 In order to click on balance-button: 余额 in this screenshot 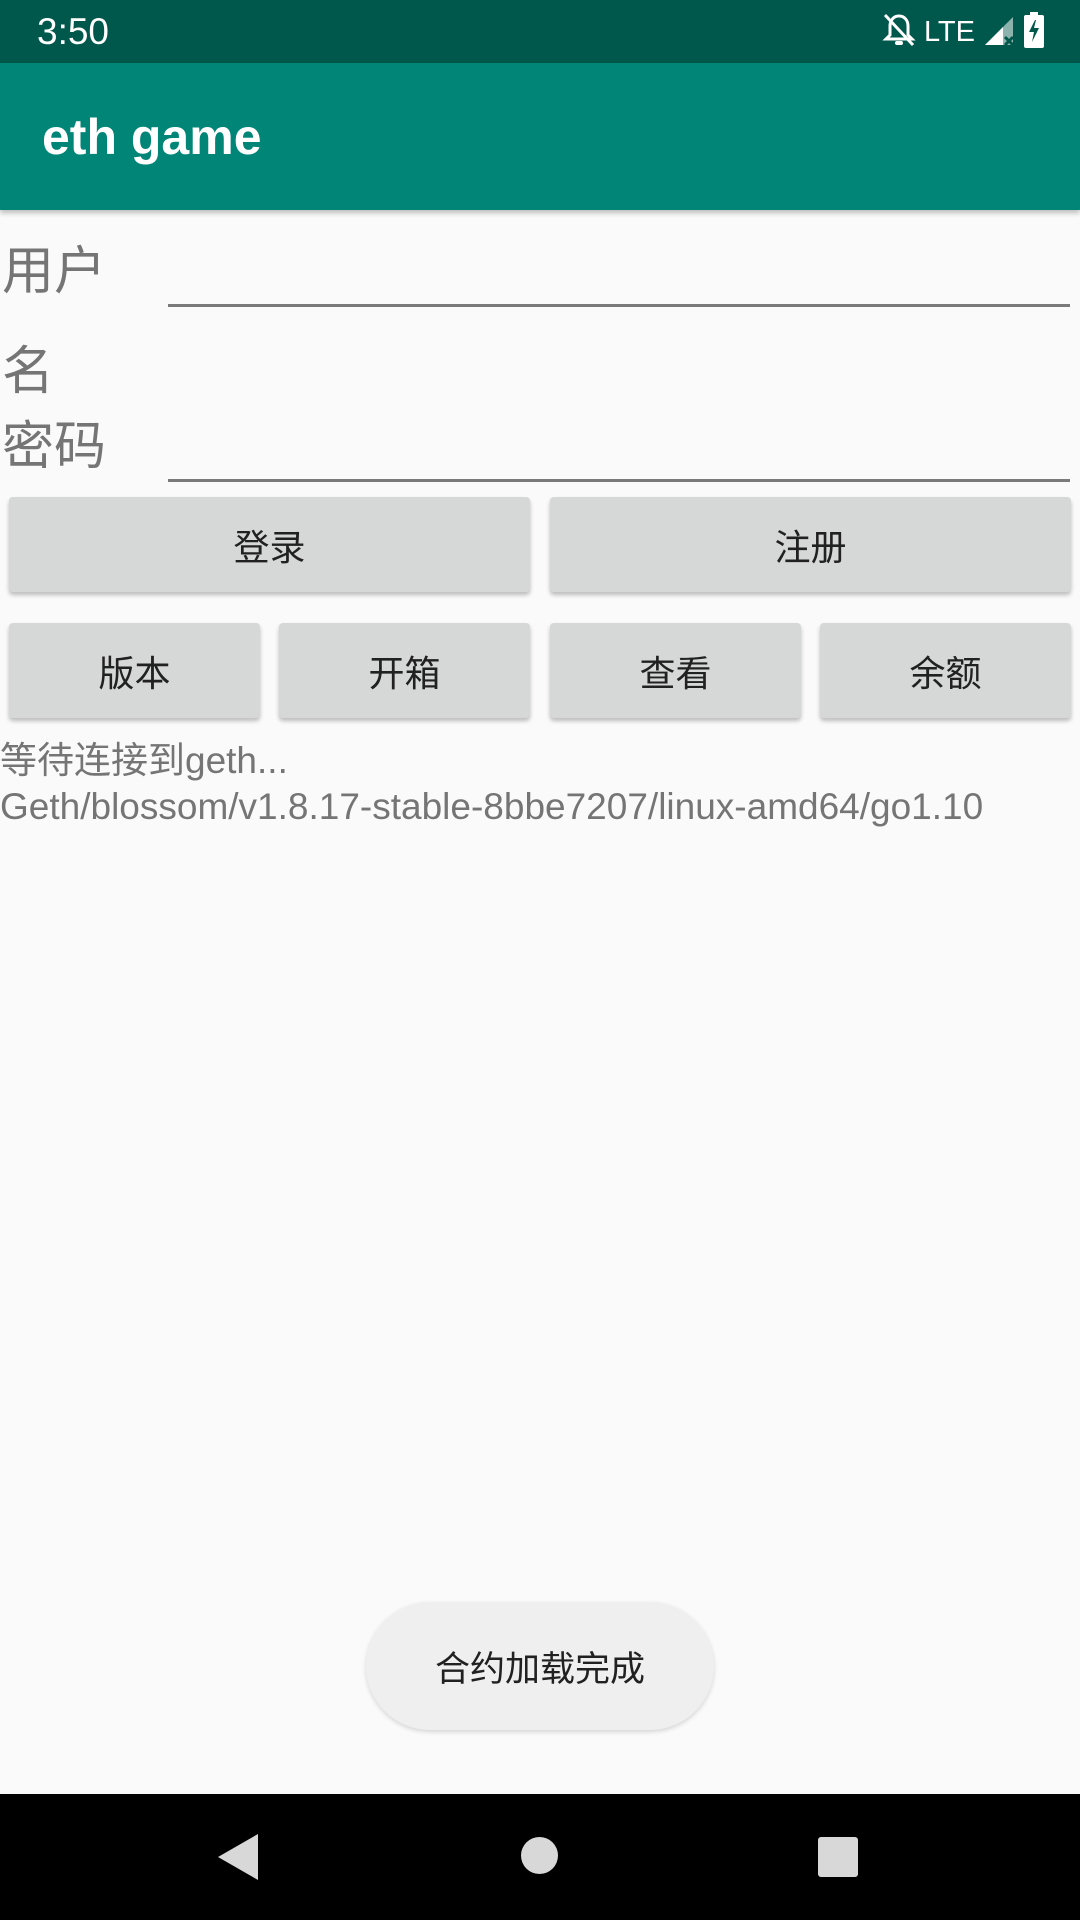, I will do `click(945, 670)`.